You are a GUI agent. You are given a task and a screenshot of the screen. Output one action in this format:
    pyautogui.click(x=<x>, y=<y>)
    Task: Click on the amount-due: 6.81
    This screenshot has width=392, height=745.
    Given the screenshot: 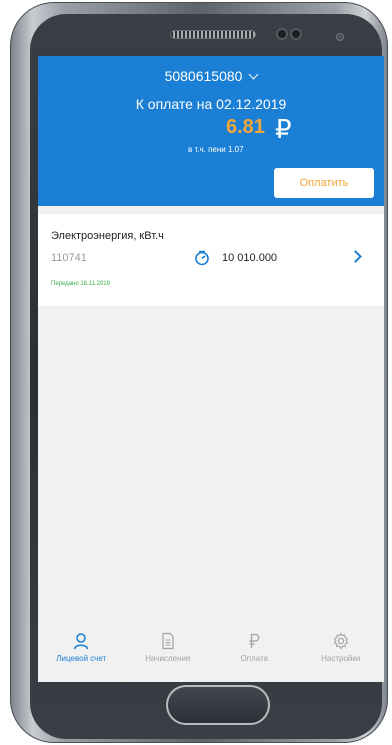 What is the action you would take?
    pyautogui.click(x=245, y=127)
    